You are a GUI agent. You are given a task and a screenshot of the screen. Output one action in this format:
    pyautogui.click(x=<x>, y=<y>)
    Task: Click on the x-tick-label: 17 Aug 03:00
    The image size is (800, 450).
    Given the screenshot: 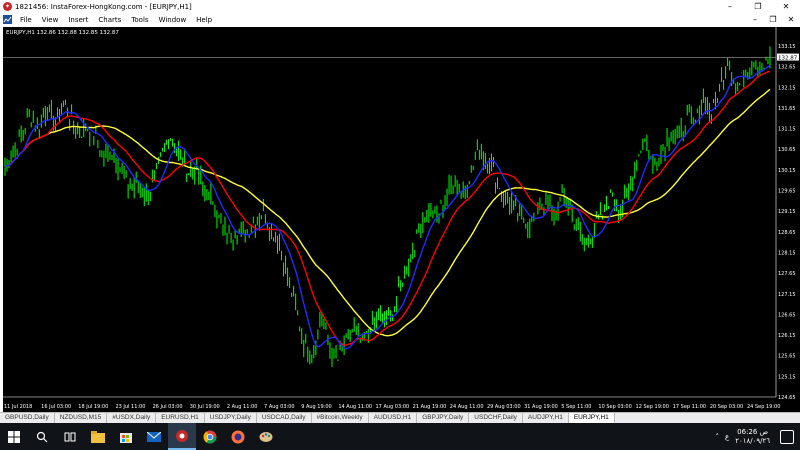 What is the action you would take?
    pyautogui.click(x=393, y=407)
    